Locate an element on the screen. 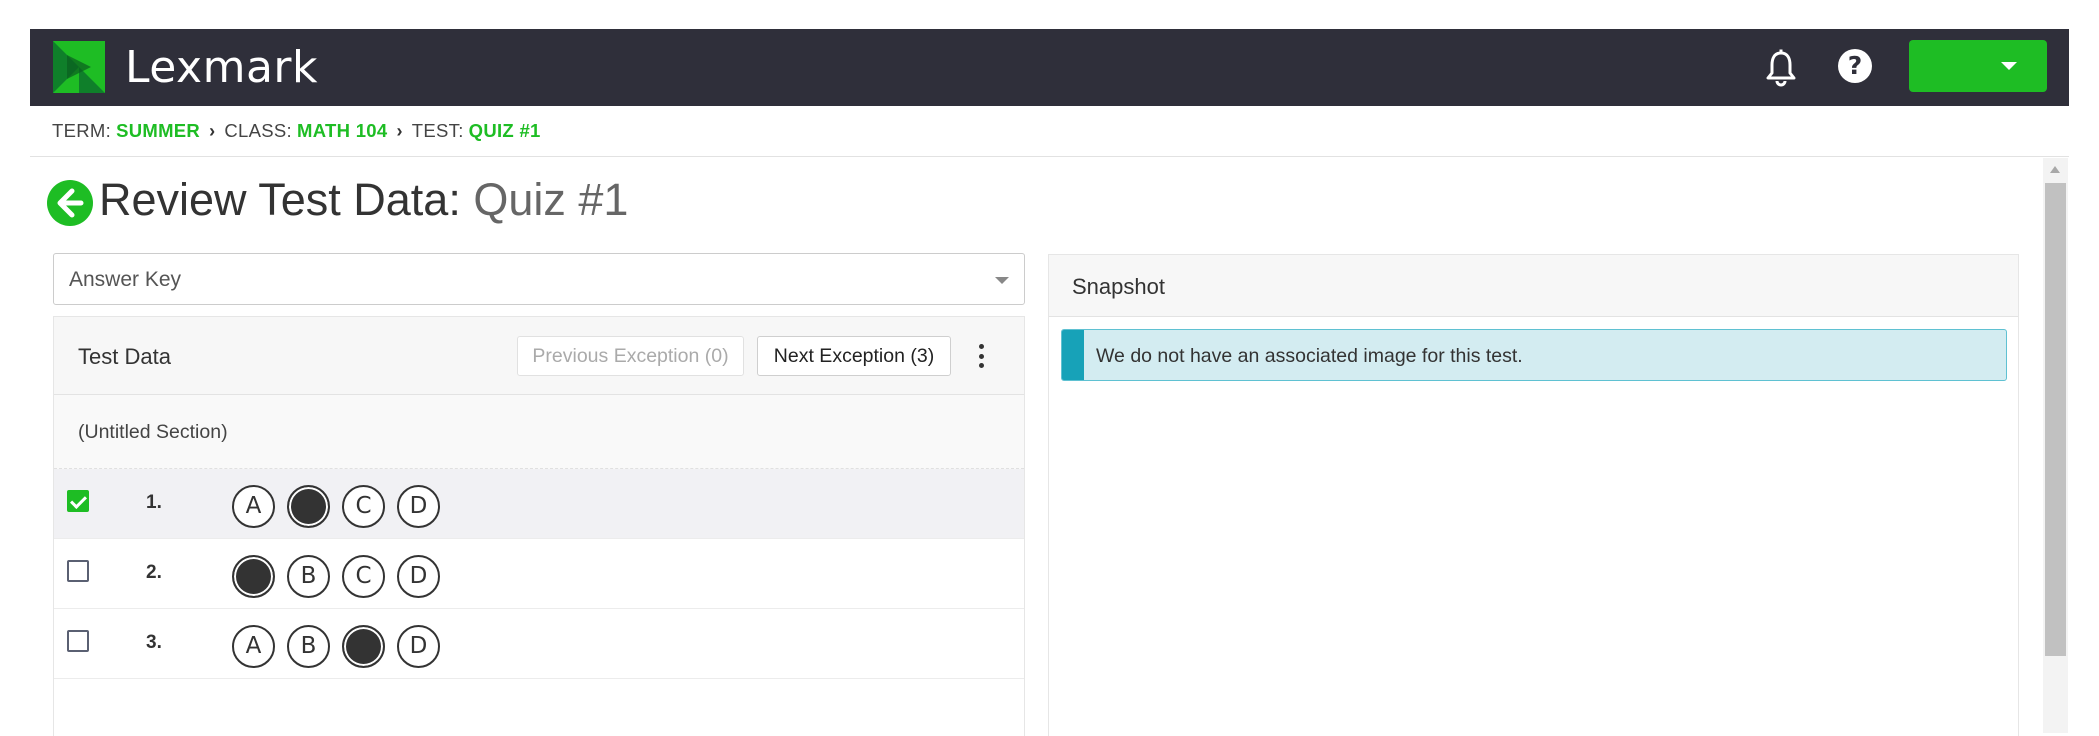  lexmark-logo-icon is located at coordinates (79, 67).